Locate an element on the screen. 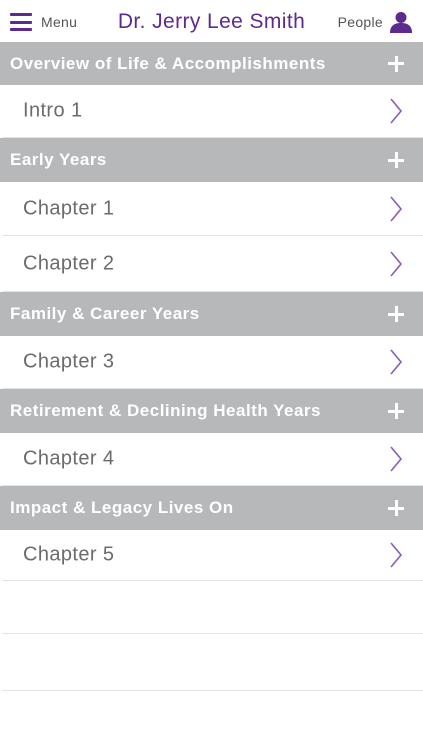 This screenshot has width=423, height=750. list-item-label: Chapter 1 is located at coordinates (69, 208).